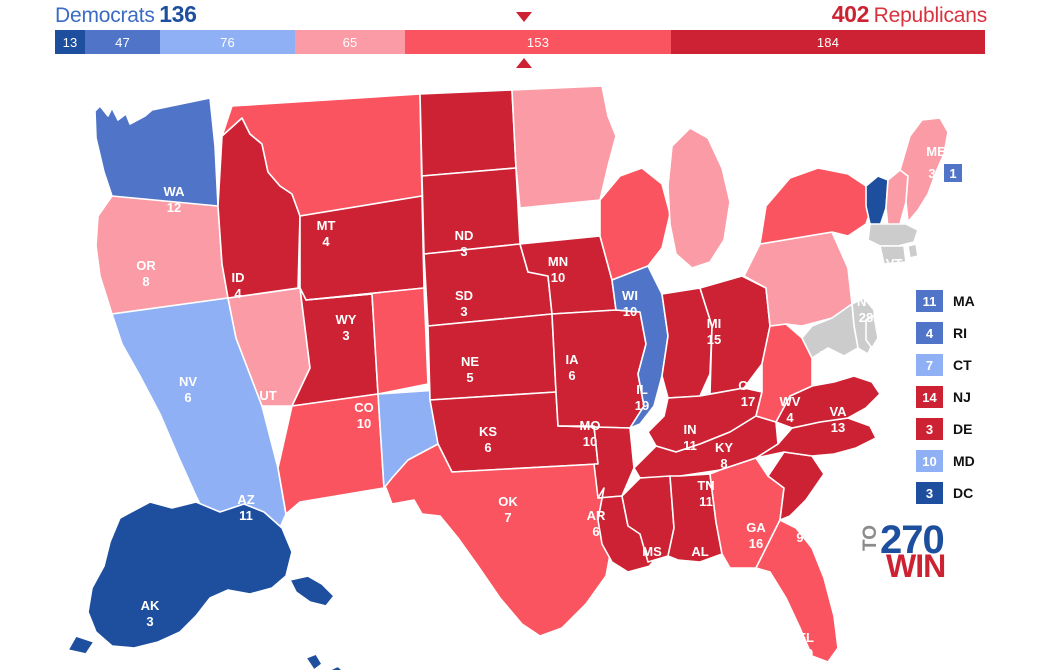 The width and height of the screenshot is (1050, 670). I want to click on state-nh, so click(897, 199).